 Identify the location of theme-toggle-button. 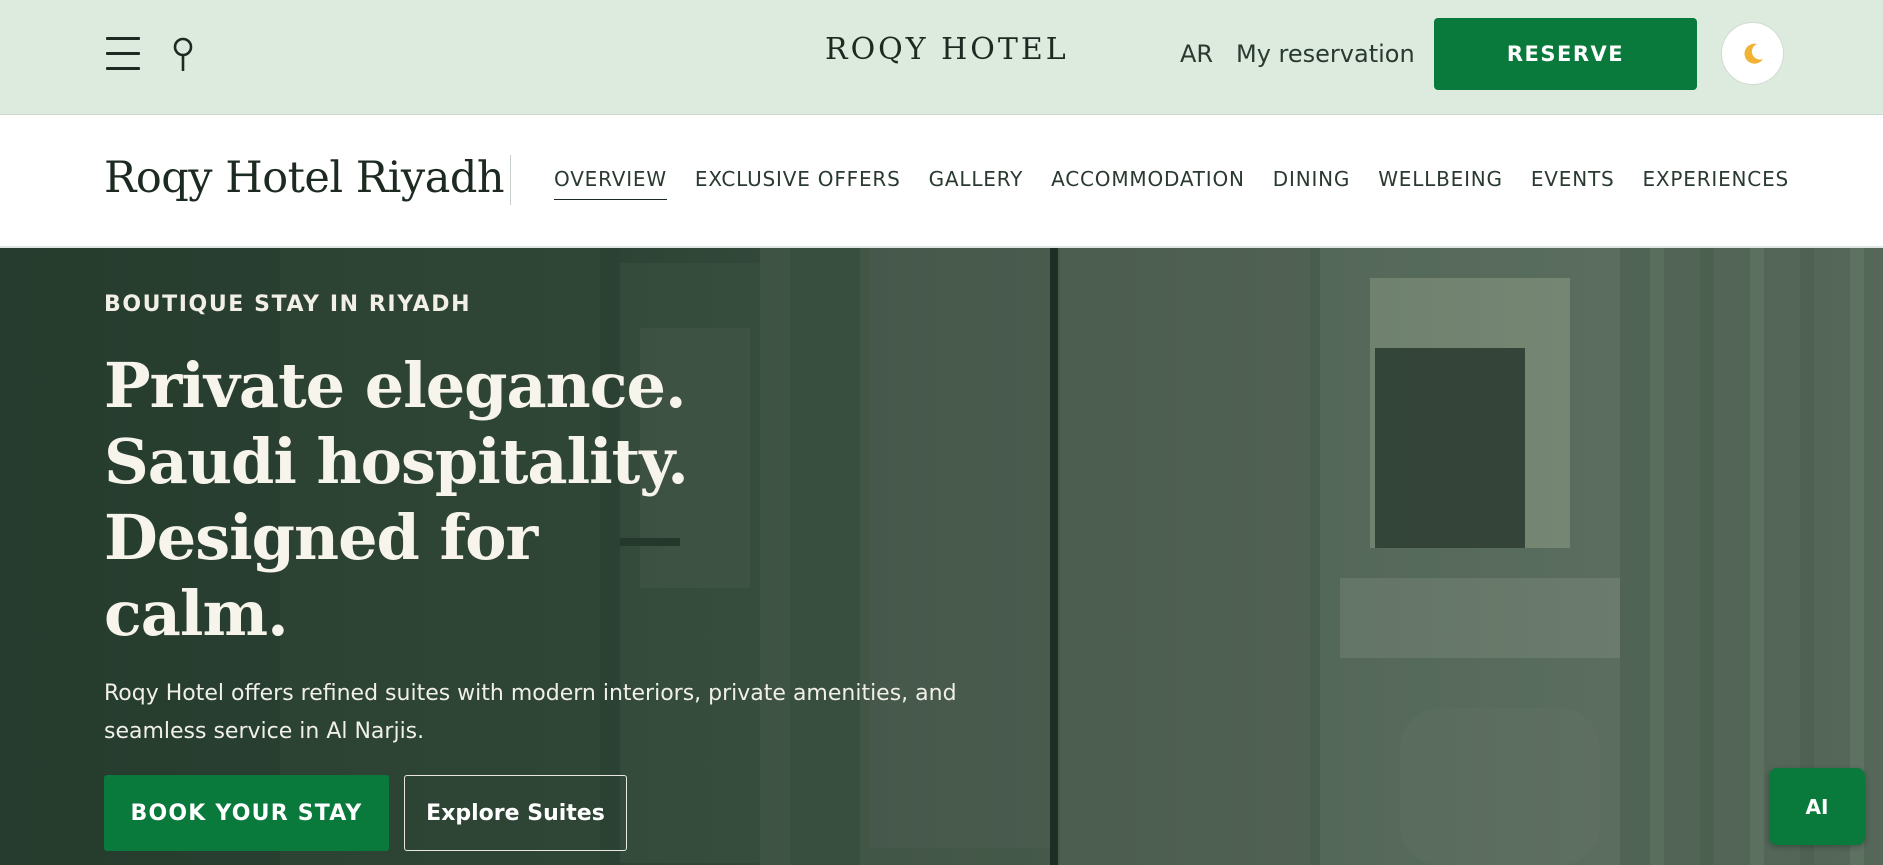
(1752, 53).